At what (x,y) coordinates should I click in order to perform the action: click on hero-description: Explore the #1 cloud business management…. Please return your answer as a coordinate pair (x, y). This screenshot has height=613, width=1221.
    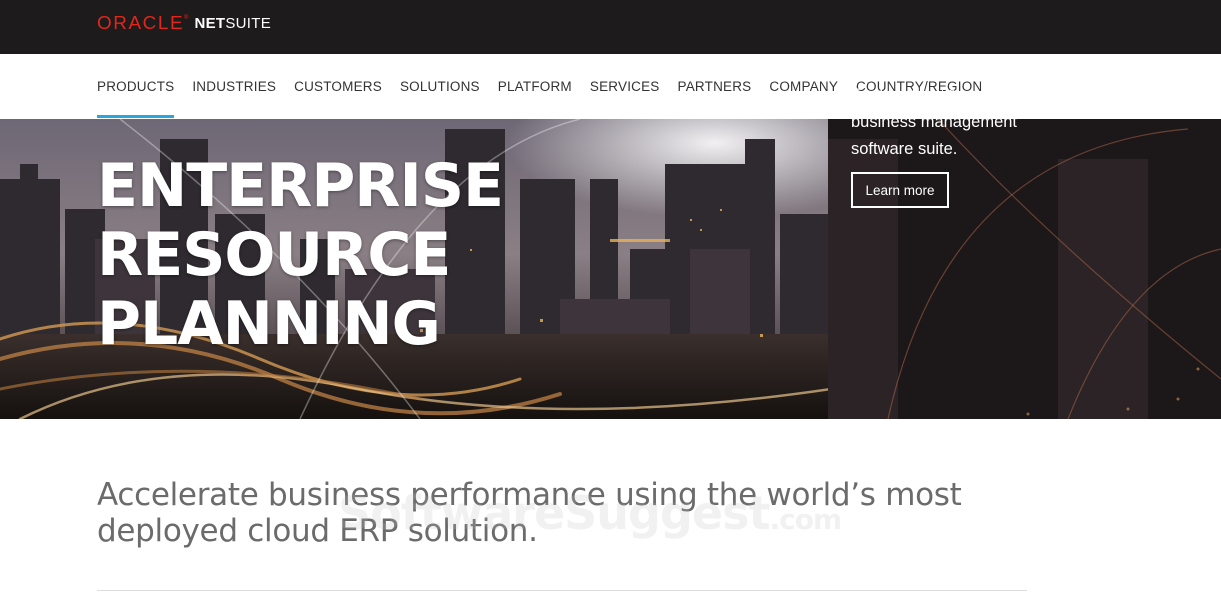
    Looking at the image, I should click on (951, 122).